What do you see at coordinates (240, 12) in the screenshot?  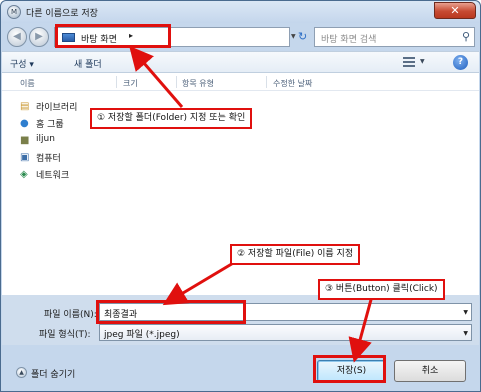 I see `title-bar: M 다른 이름으로 저장 ✕` at bounding box center [240, 12].